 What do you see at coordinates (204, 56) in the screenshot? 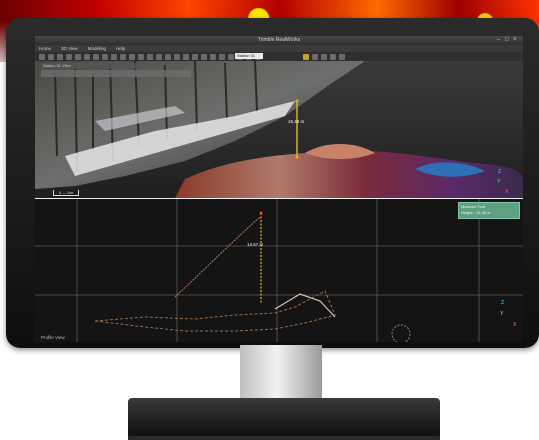
I see `color-icon` at bounding box center [204, 56].